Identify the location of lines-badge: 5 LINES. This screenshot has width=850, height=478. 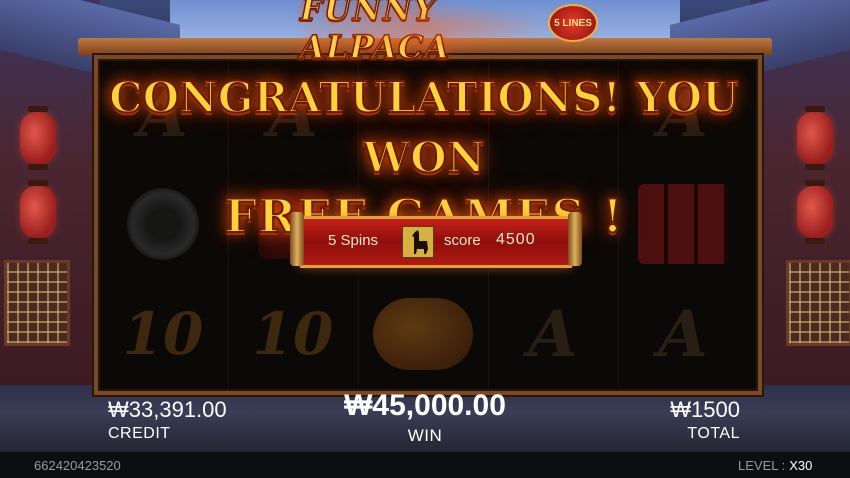
(573, 23).